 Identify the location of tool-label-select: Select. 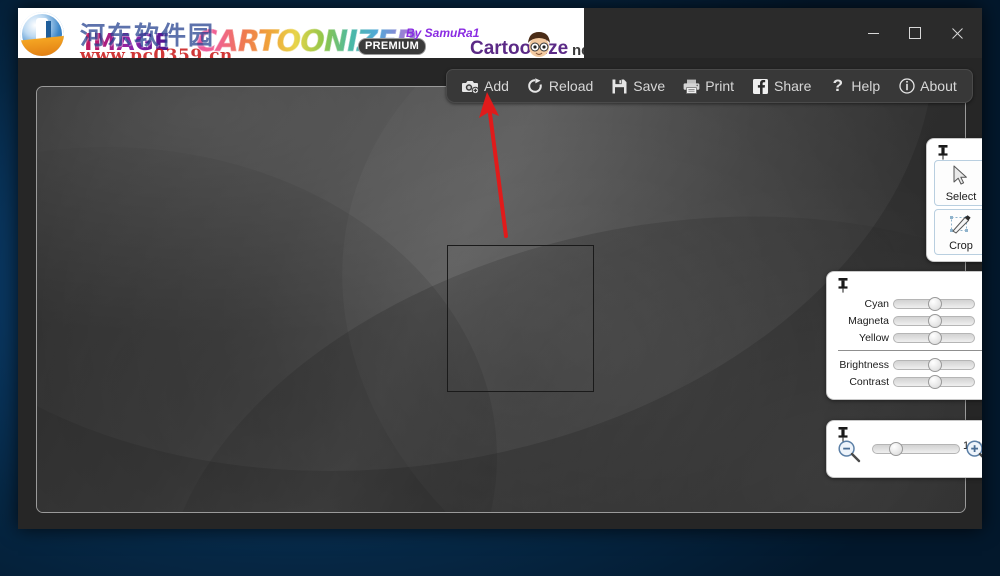
(961, 197).